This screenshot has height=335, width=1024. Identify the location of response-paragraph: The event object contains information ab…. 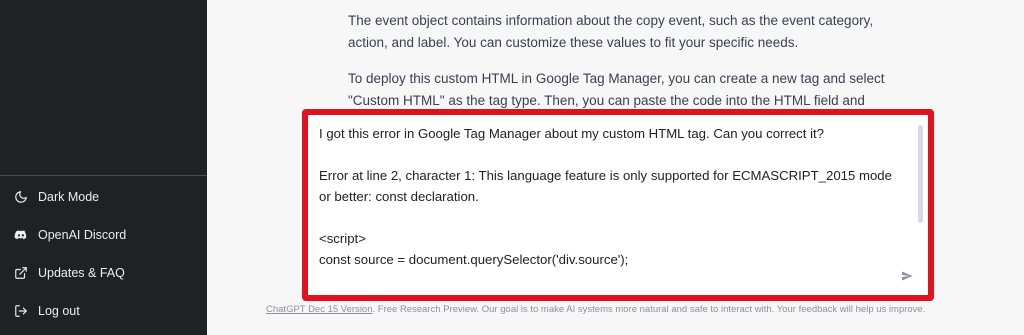
(611, 31).